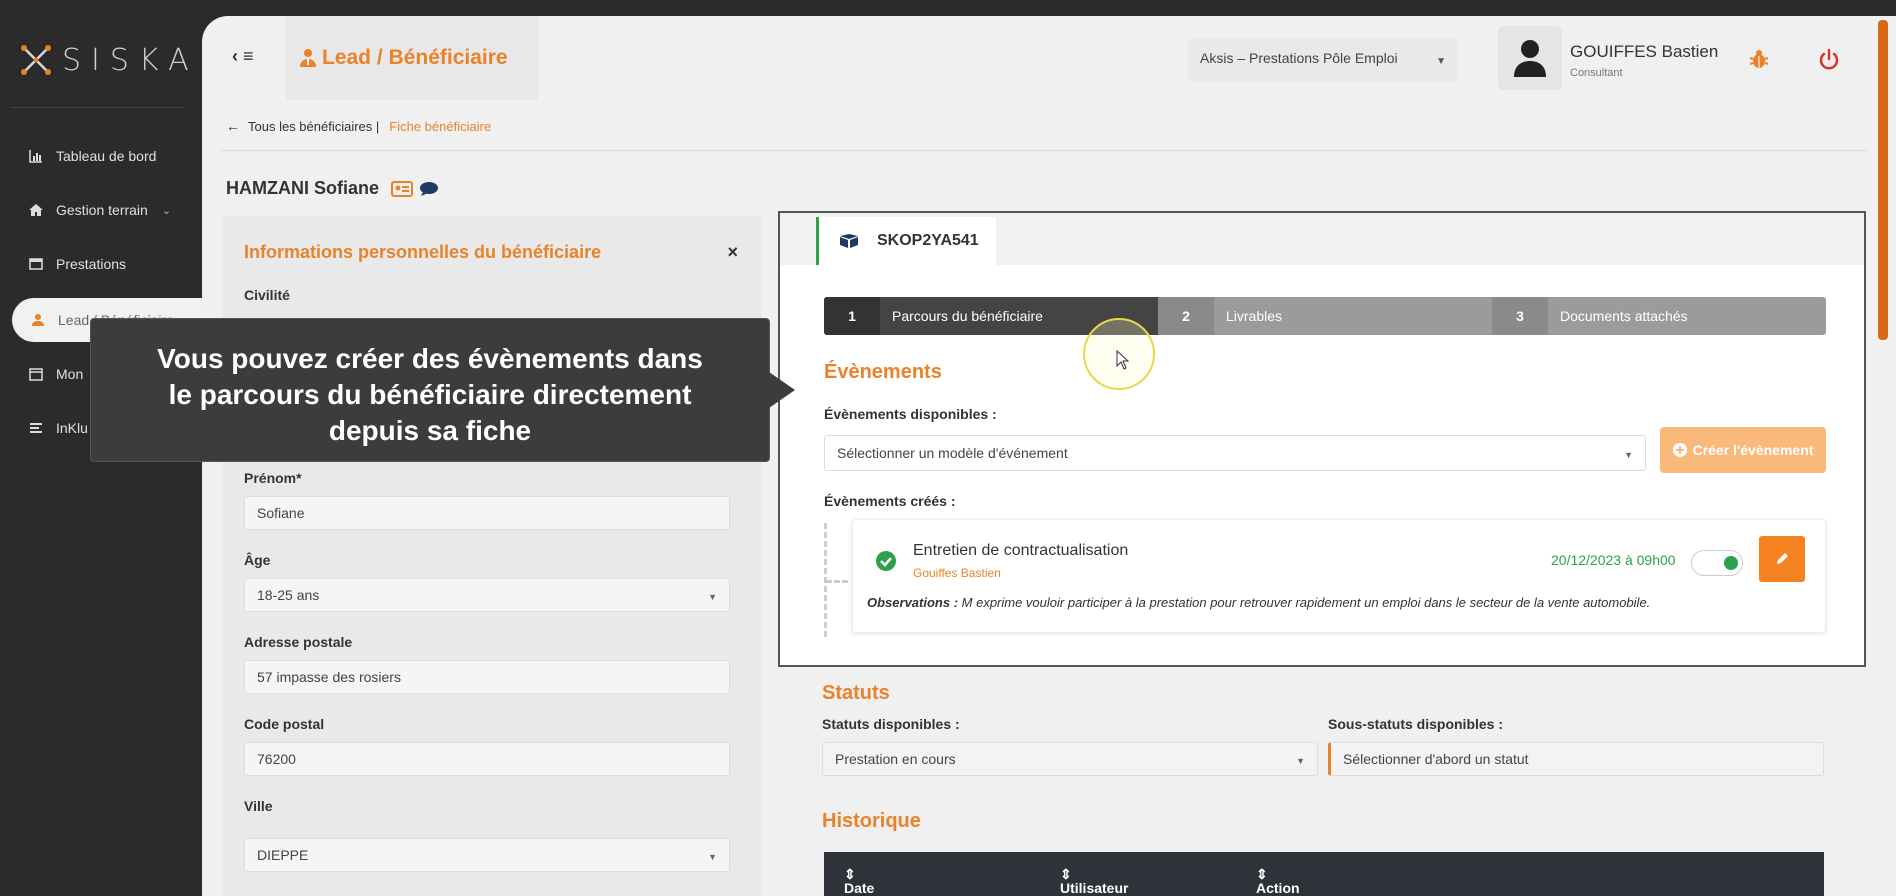 This screenshot has width=1896, height=896. Describe the element at coordinates (1094, 881) in the screenshot. I see `column-utilisateur: Utilisateur ⇕` at that location.